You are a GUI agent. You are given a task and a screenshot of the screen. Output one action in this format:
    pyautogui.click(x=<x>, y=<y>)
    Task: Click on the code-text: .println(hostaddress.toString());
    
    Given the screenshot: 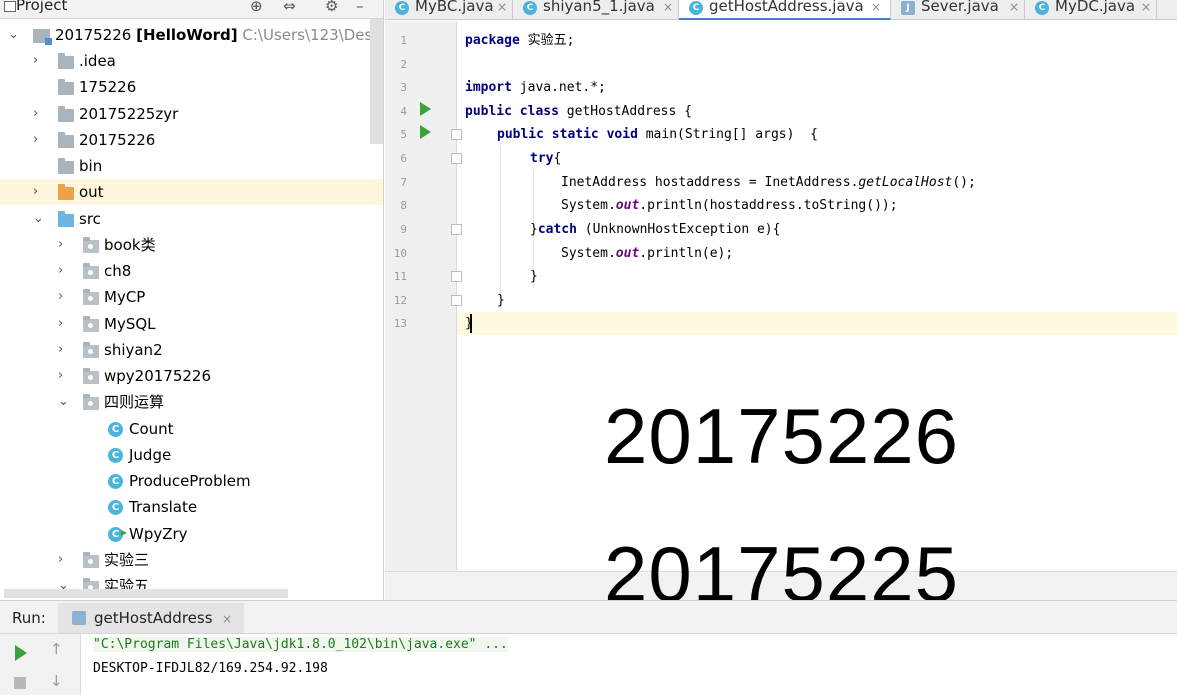 What is the action you would take?
    pyautogui.click(x=768, y=205)
    